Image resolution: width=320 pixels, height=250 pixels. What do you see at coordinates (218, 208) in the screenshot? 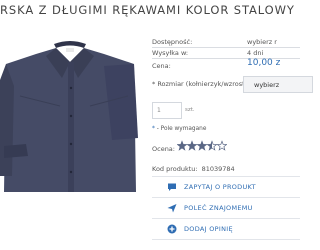
I see `recommend-to-friend-label: POLEĆ ZNAJOMEMU` at bounding box center [218, 208].